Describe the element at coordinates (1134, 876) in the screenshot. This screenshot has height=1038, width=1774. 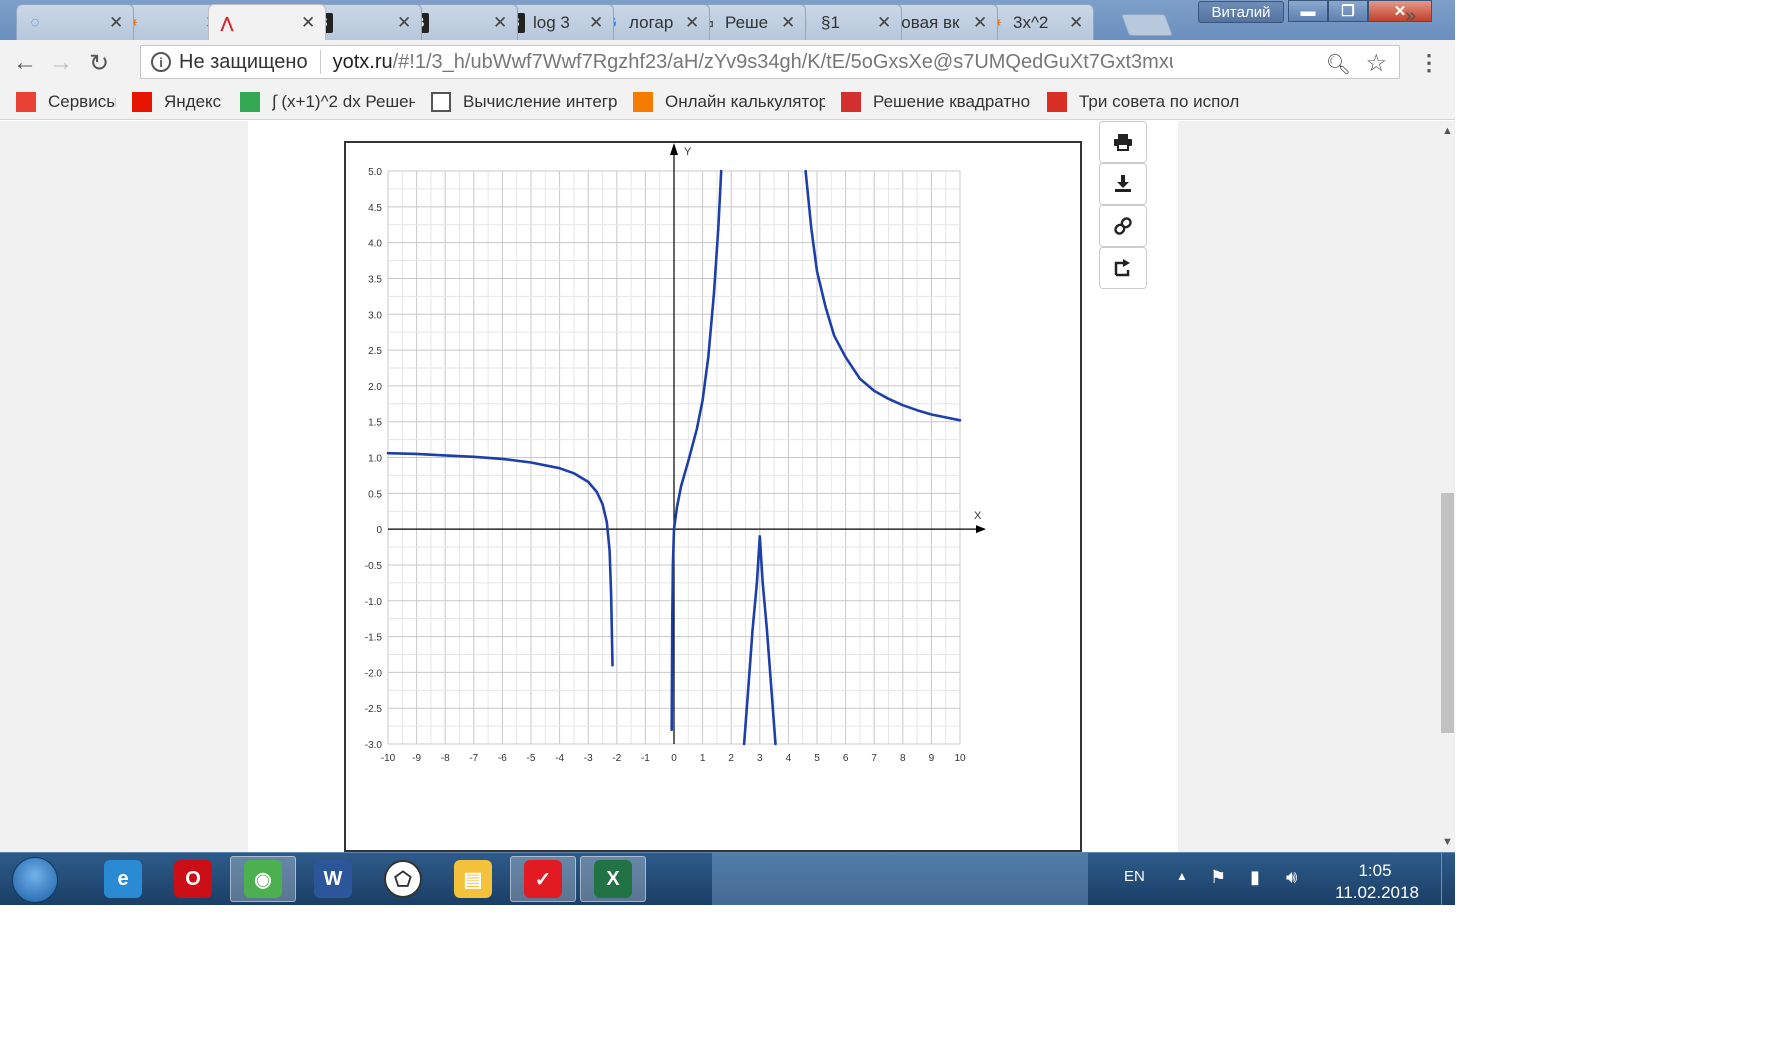
I see `language-indicator: EN` at that location.